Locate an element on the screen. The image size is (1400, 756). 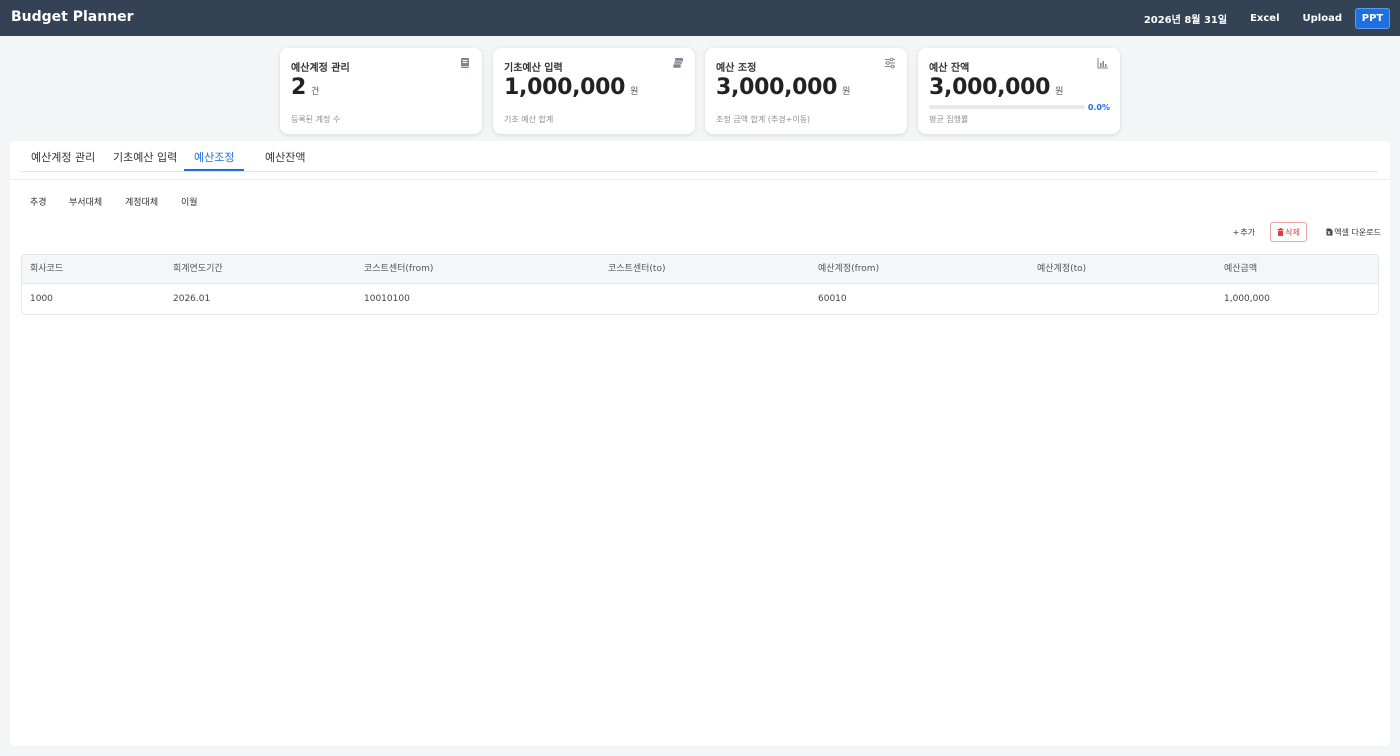
column-header: 회사코드 is located at coordinates (46, 269).